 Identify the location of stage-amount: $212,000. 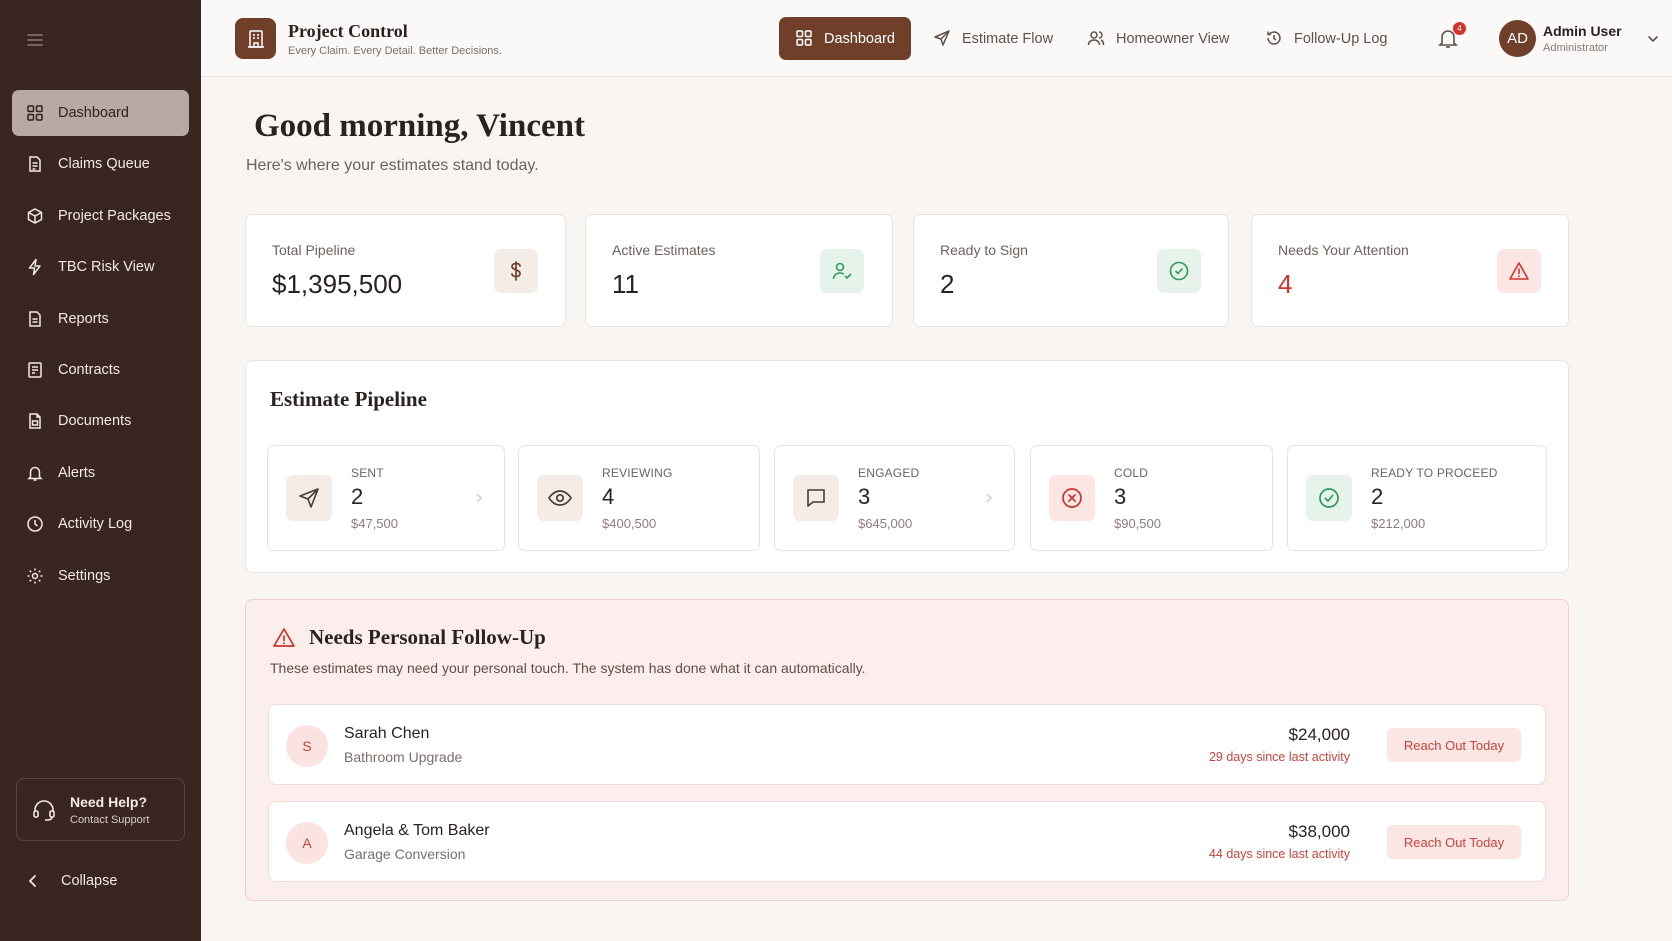
(1398, 523).